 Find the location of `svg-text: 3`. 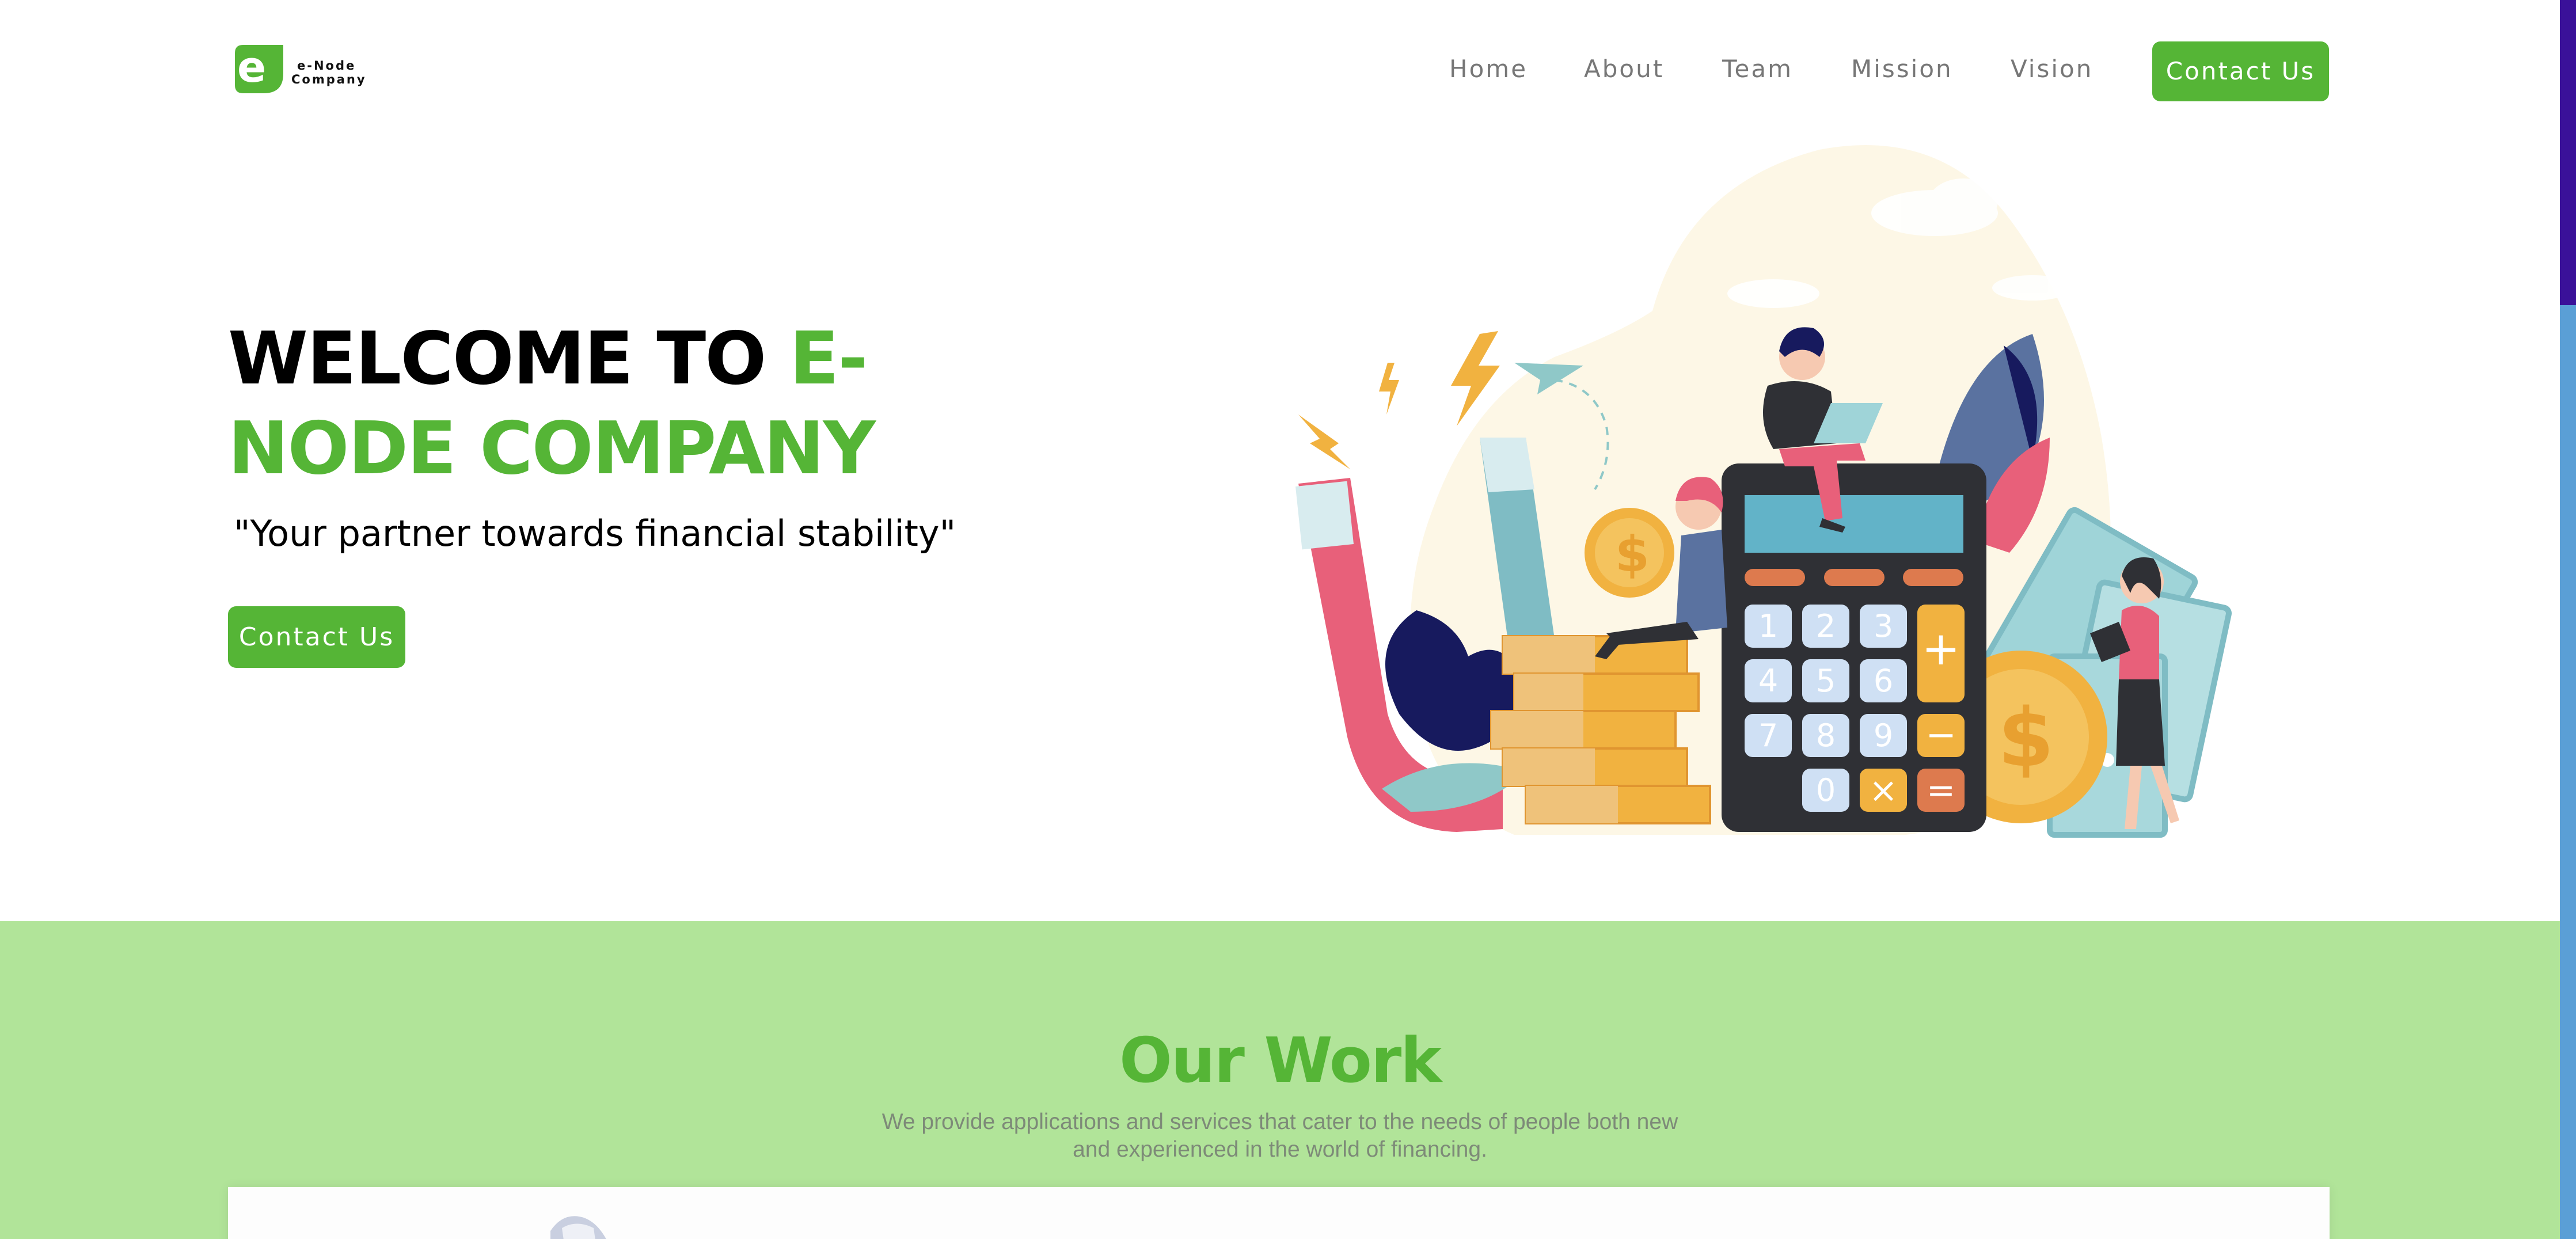

svg-text: 3 is located at coordinates (1884, 626).